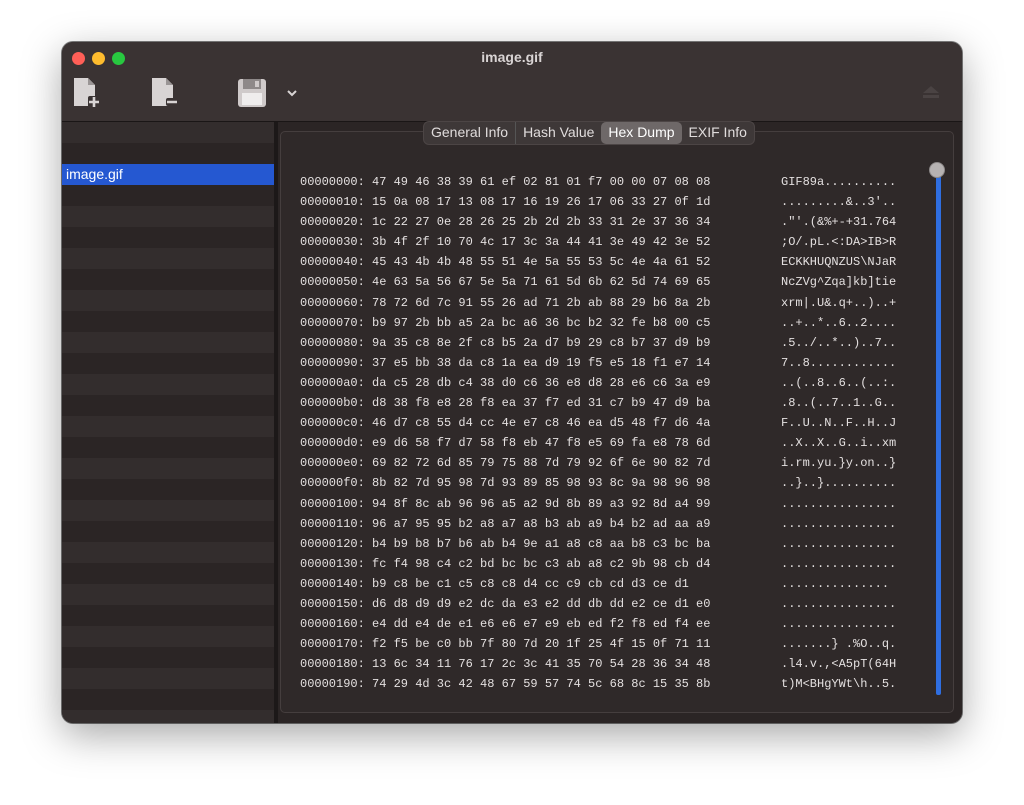 This screenshot has width=1024, height=805. I want to click on ascii-text: ..X..X..G..i..xm, so click(839, 443).